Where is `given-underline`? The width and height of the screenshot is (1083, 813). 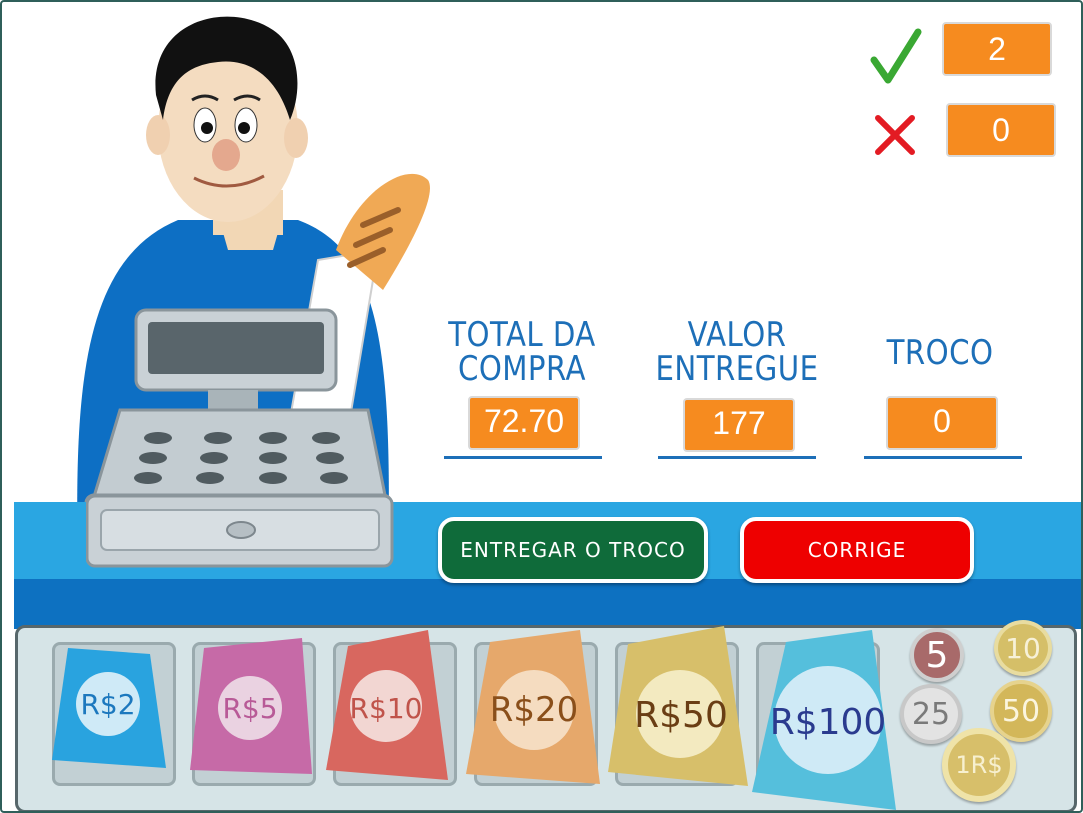
given-underline is located at coordinates (737, 457).